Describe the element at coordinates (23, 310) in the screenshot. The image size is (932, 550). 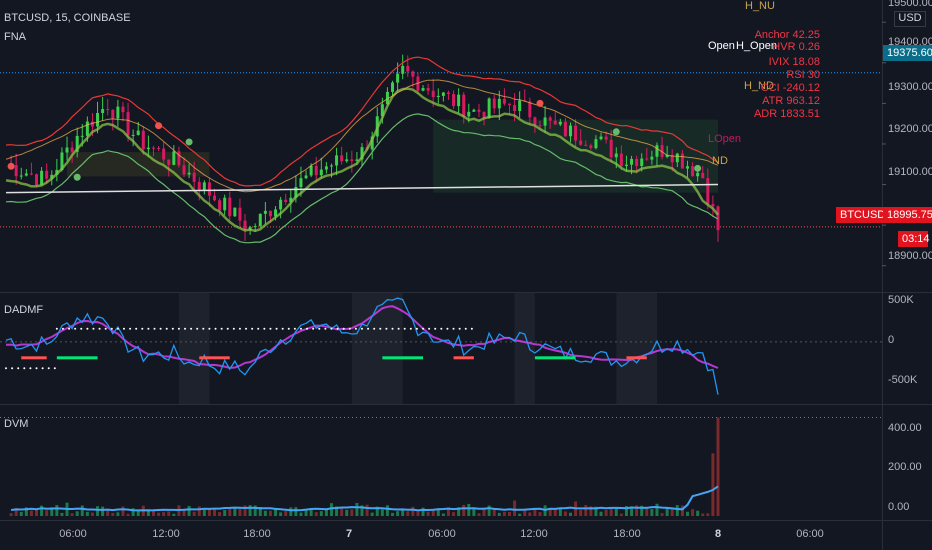
I see `dadmf-title: DADMF` at that location.